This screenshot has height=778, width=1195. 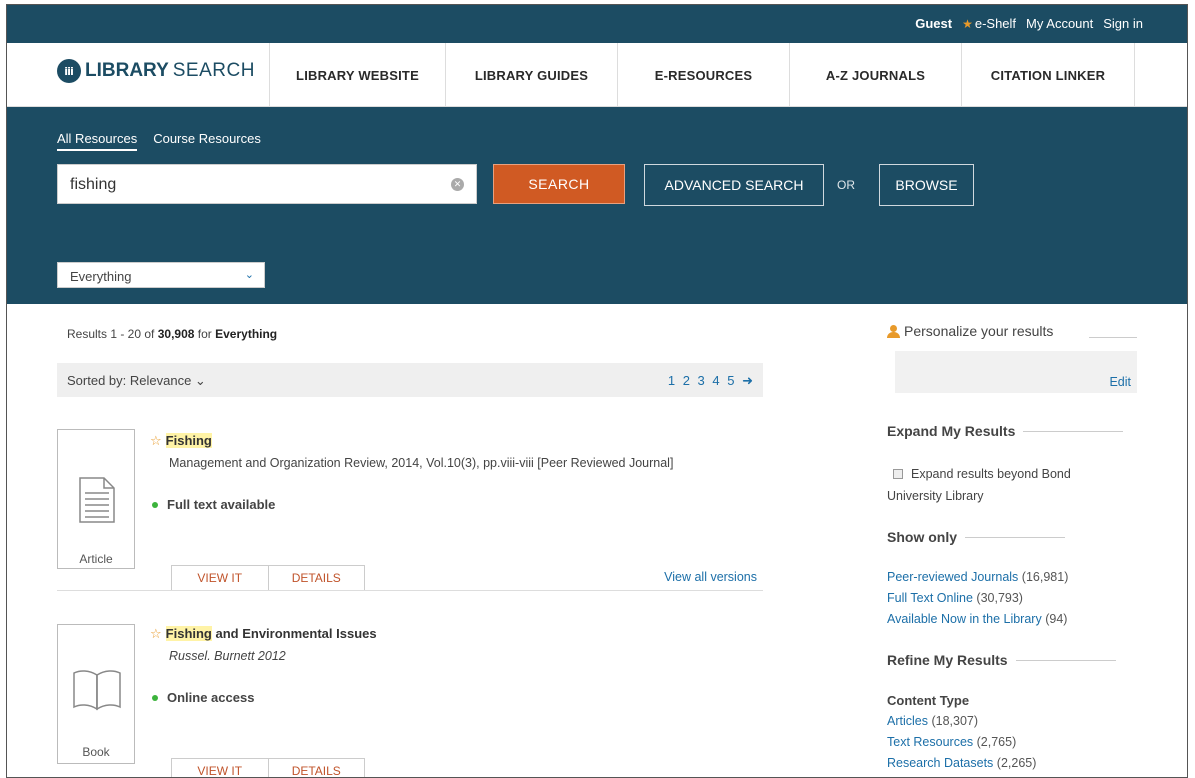 I want to click on results-total: 30,908, so click(x=176, y=334).